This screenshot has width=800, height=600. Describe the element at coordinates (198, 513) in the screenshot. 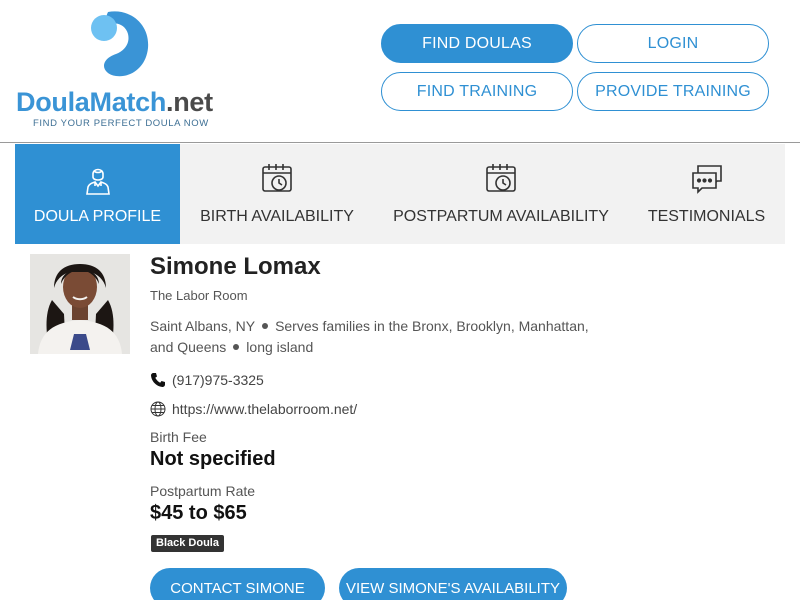

I see `postpartum-rate-value: $45 to $65` at that location.